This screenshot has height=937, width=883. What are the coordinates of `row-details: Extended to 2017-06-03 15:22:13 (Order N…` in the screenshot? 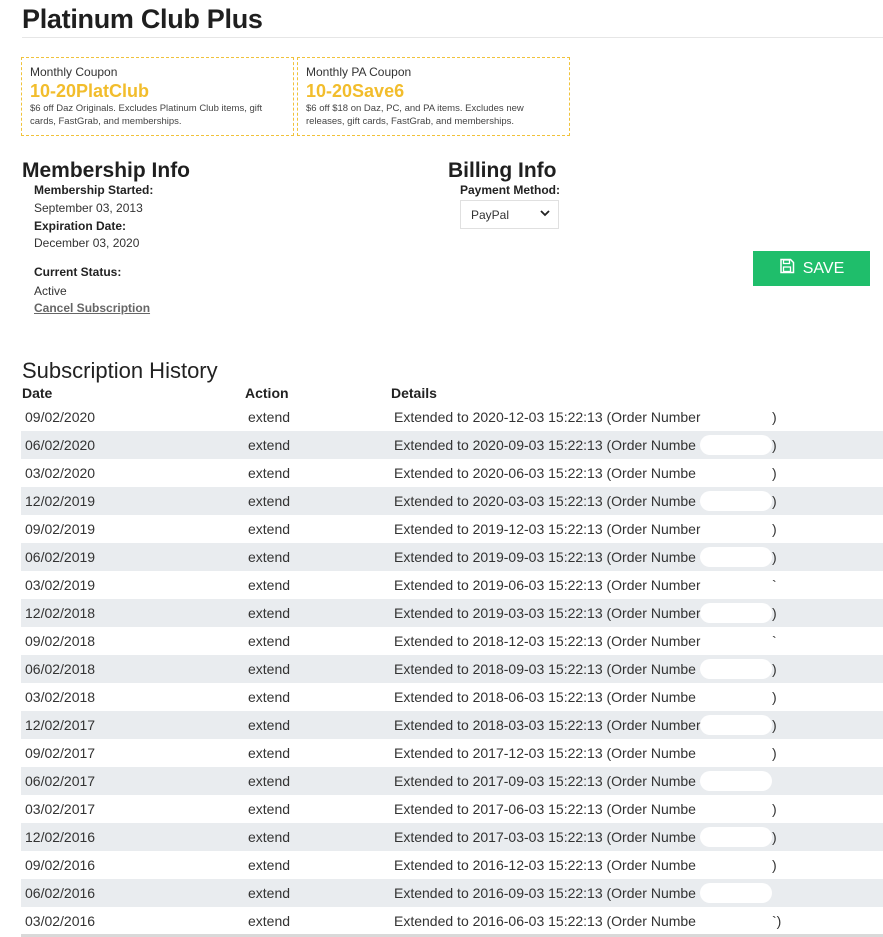 It's located at (545, 809).